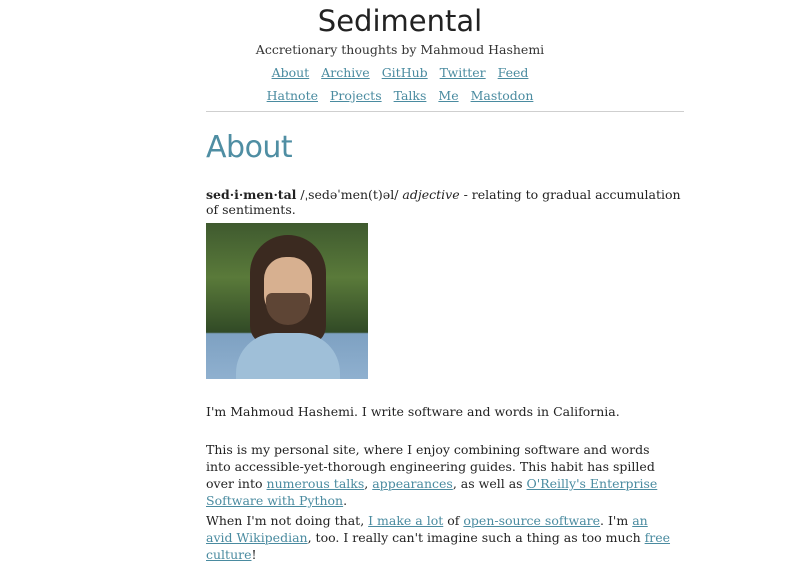 Image resolution: width=800 pixels, height=563 pixels. I want to click on para3-text-3: . I'm, so click(616, 520).